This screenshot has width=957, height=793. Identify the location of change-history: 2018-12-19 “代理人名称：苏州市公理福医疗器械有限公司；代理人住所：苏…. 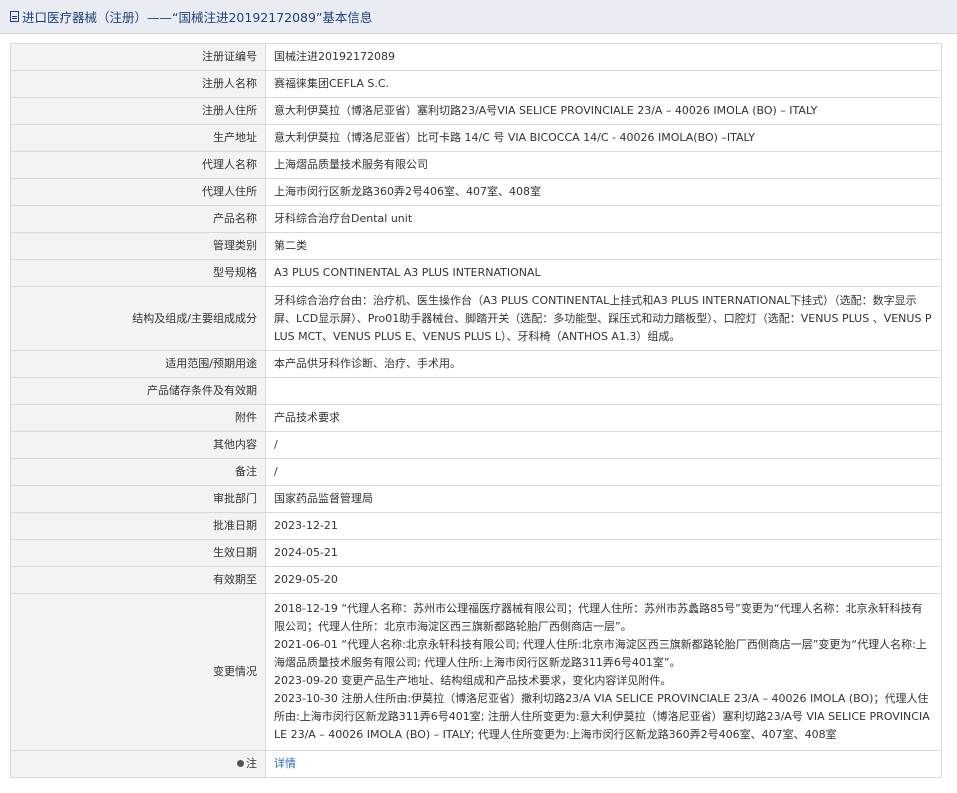
(603, 672).